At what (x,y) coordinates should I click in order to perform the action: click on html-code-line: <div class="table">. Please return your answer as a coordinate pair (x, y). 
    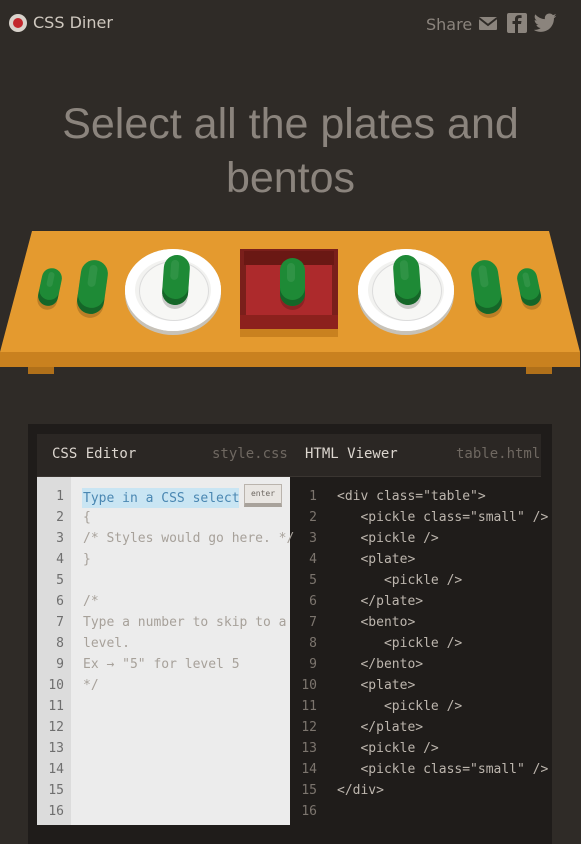
    Looking at the image, I should click on (411, 496).